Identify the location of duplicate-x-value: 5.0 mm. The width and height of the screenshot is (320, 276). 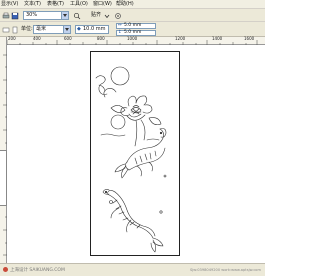
(133, 25).